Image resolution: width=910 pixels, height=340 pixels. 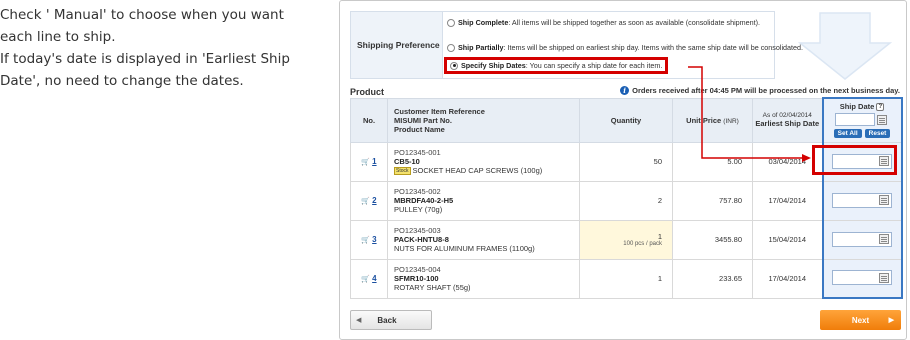 I want to click on next-button: Next ▶, so click(x=860, y=320).